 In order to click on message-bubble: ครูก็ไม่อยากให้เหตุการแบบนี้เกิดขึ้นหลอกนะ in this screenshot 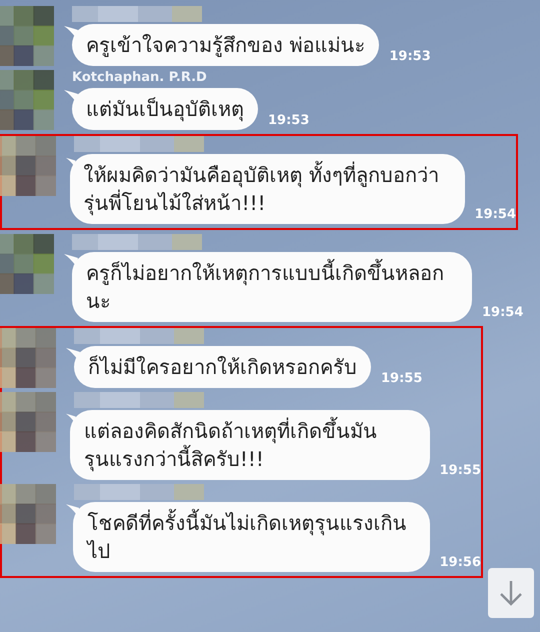, I will do `click(272, 287)`.